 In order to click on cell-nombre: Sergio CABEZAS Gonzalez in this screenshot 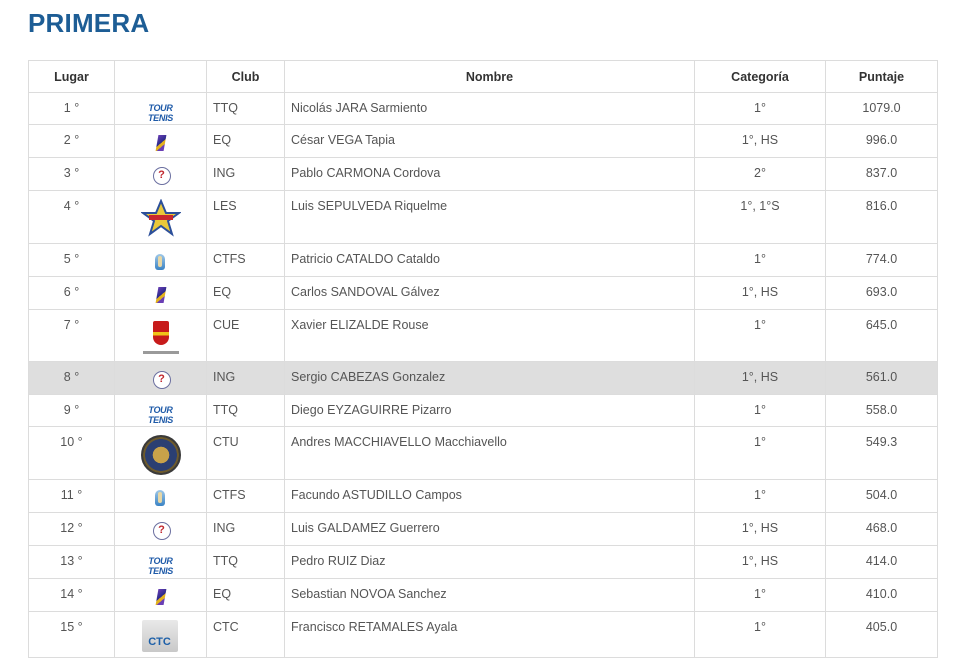, I will do `click(489, 378)`.